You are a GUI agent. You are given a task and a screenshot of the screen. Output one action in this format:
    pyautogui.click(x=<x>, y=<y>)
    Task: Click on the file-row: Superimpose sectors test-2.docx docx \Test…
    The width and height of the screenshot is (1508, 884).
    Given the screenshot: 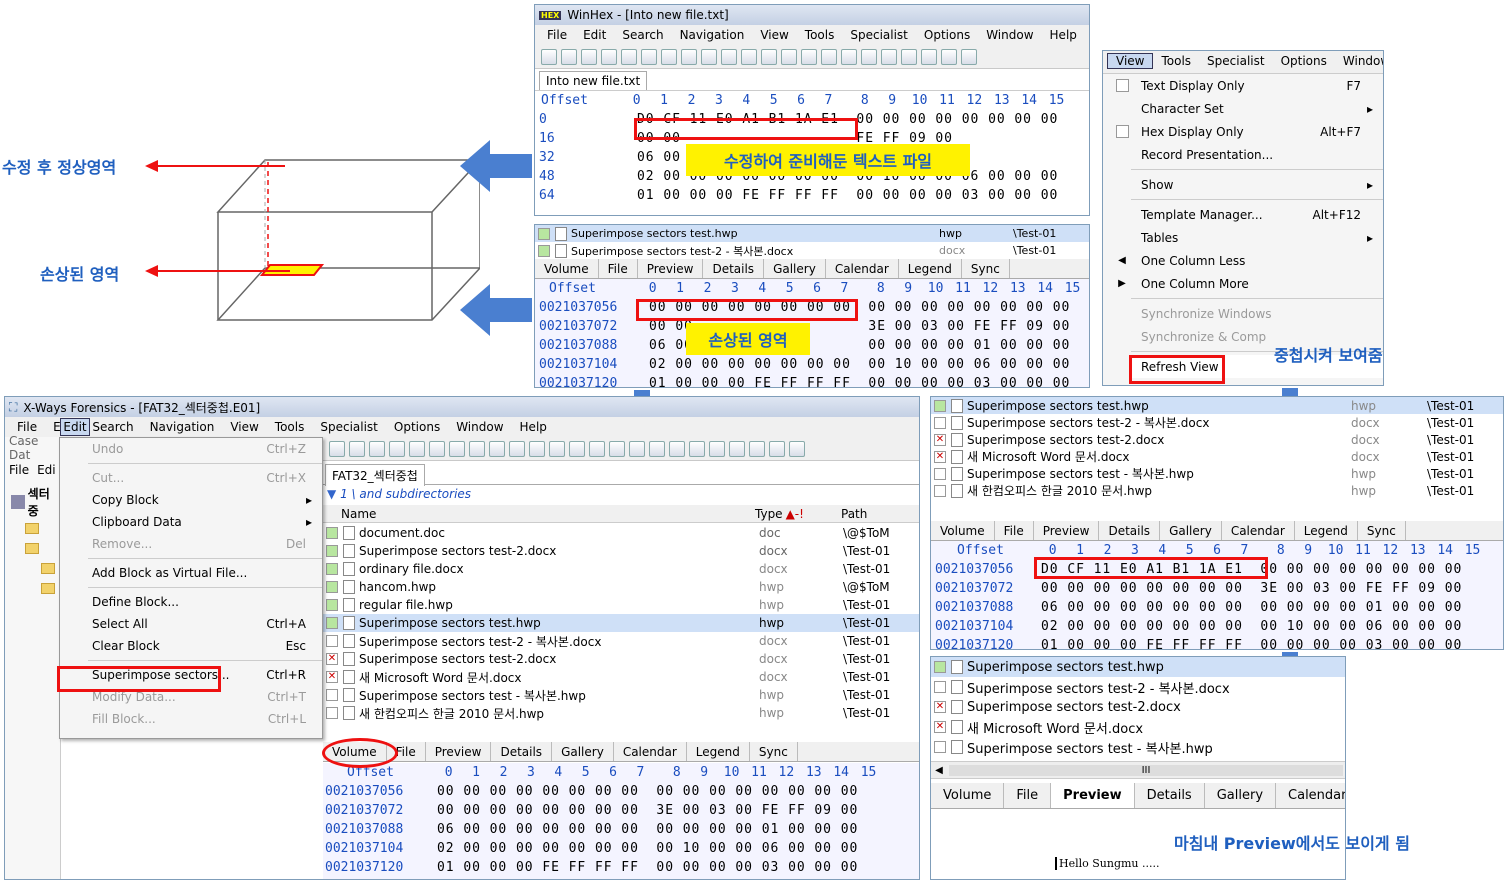 What is the action you would take?
    pyautogui.click(x=621, y=551)
    